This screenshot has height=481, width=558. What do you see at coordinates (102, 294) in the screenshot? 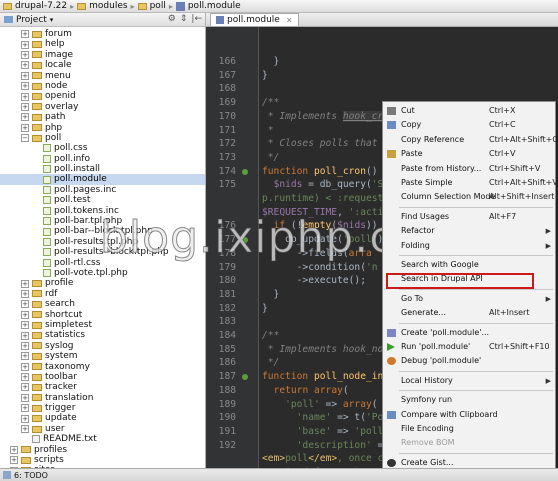
I see `tree-folder-item: + rdf` at bounding box center [102, 294].